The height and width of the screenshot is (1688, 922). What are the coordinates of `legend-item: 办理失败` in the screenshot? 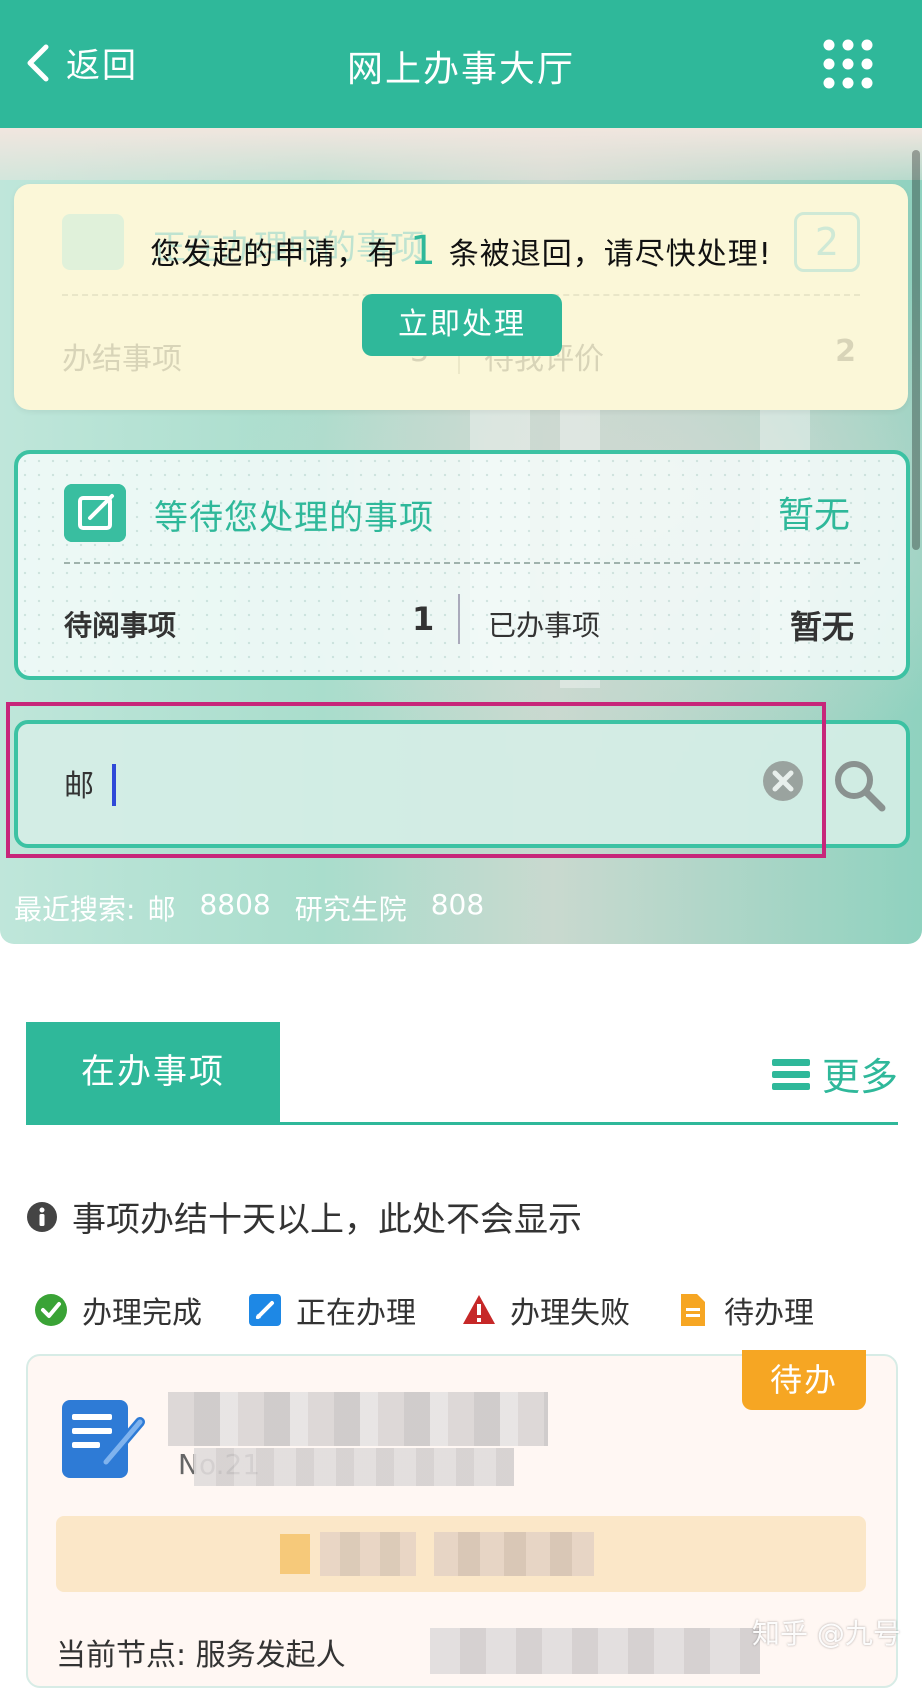 It's located at (546, 1310).